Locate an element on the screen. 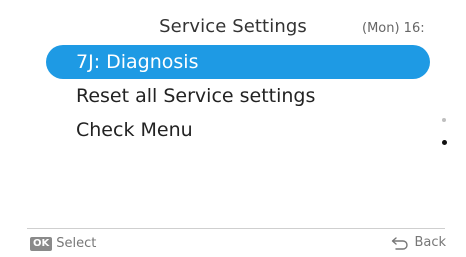  back-arrow-icon is located at coordinates (400, 243).